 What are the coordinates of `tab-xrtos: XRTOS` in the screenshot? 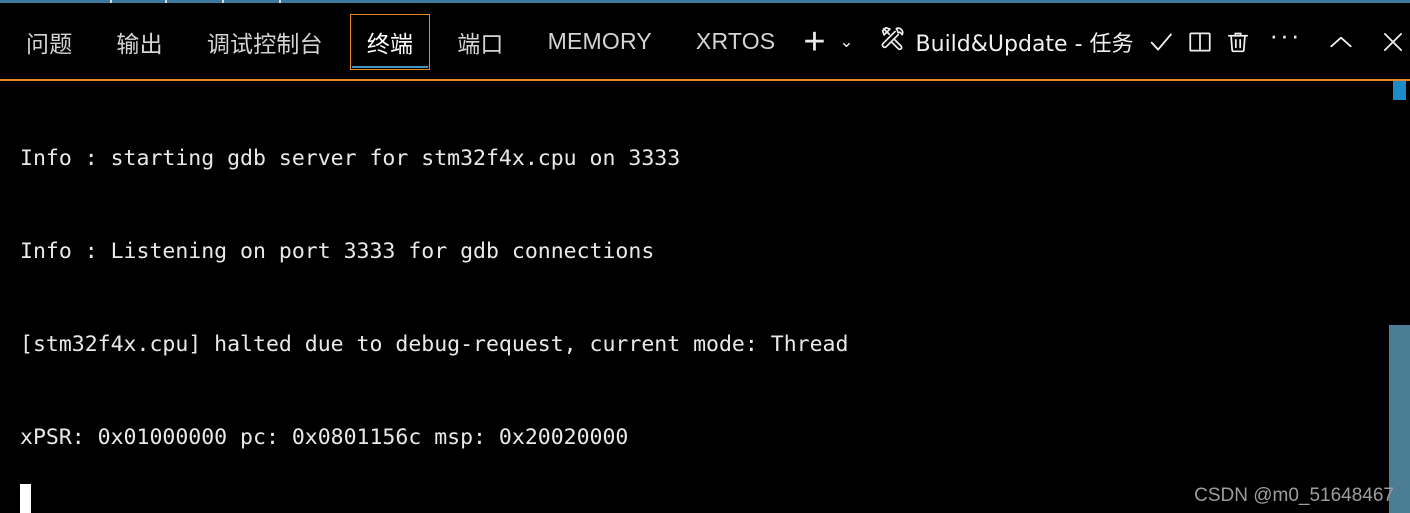 It's located at (735, 42).